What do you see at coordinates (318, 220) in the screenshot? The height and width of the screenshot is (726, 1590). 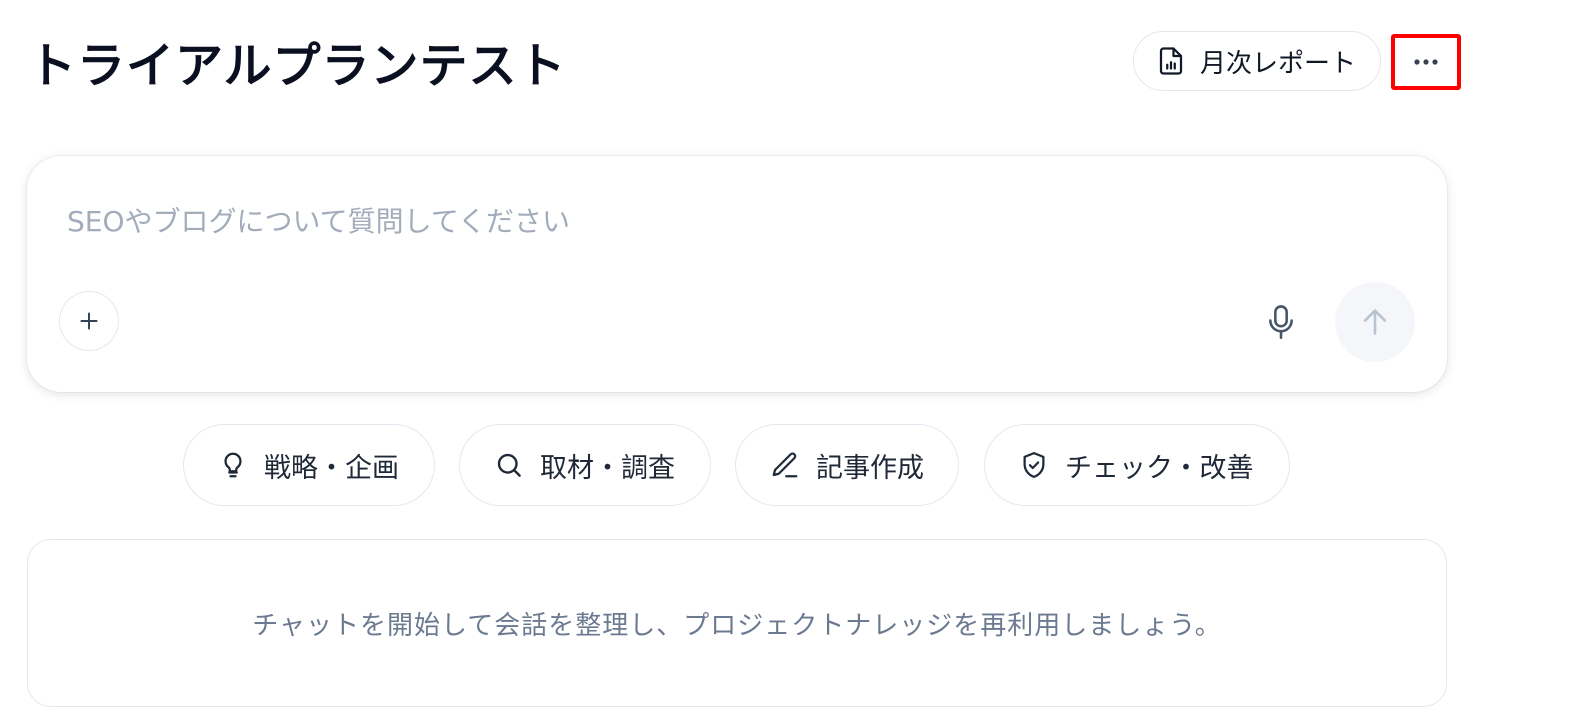 I see `chat-input-placeholder: SEOやブログについて質問してください` at bounding box center [318, 220].